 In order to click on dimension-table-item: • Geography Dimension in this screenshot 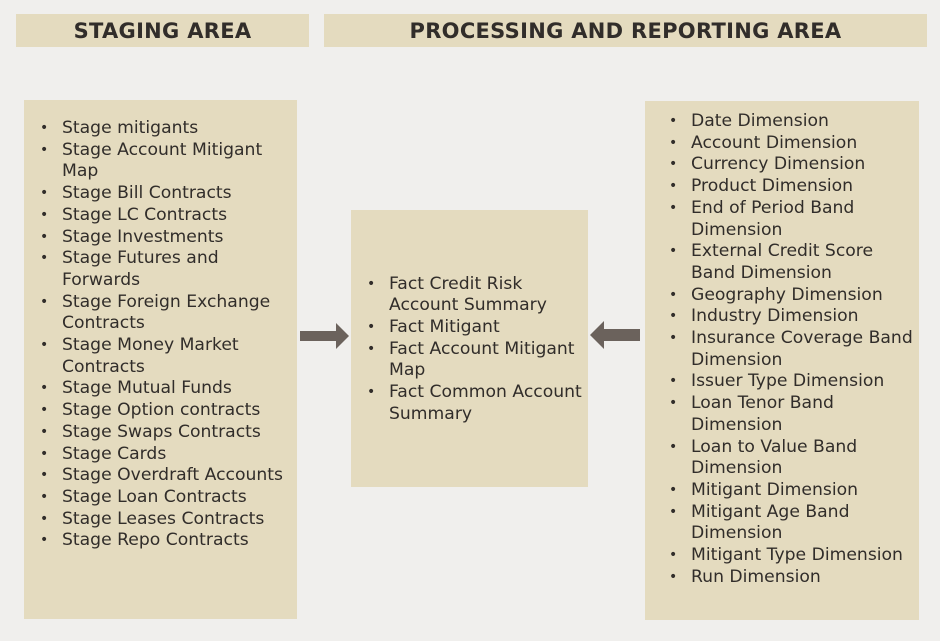, I will do `click(784, 296)`.